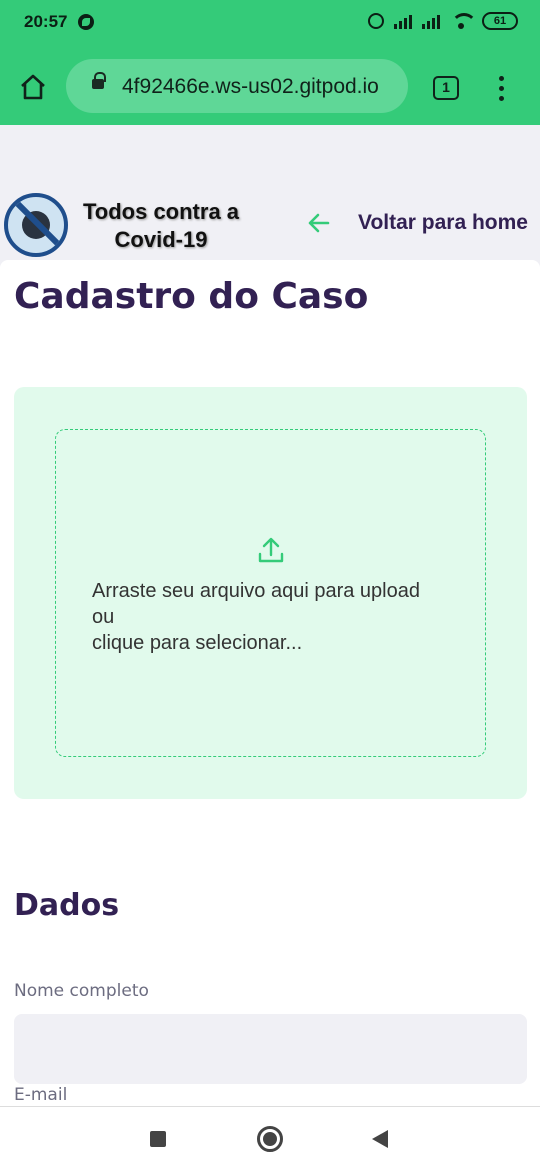 This screenshot has width=540, height=1170. I want to click on overflow-menu-icon, so click(501, 89).